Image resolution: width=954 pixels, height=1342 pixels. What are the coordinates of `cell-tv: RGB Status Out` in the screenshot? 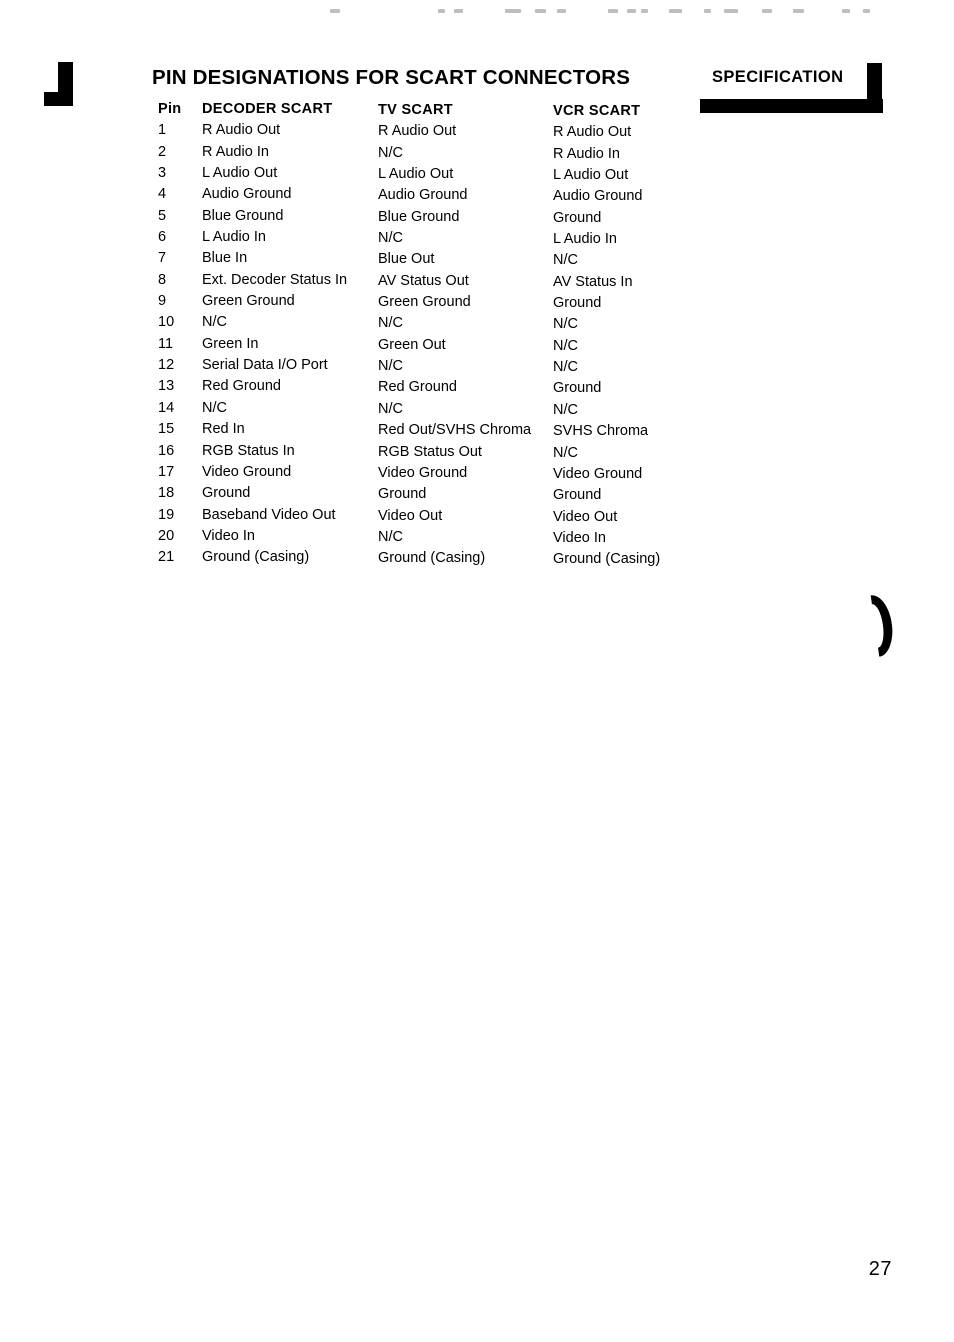 It's located at (430, 451).